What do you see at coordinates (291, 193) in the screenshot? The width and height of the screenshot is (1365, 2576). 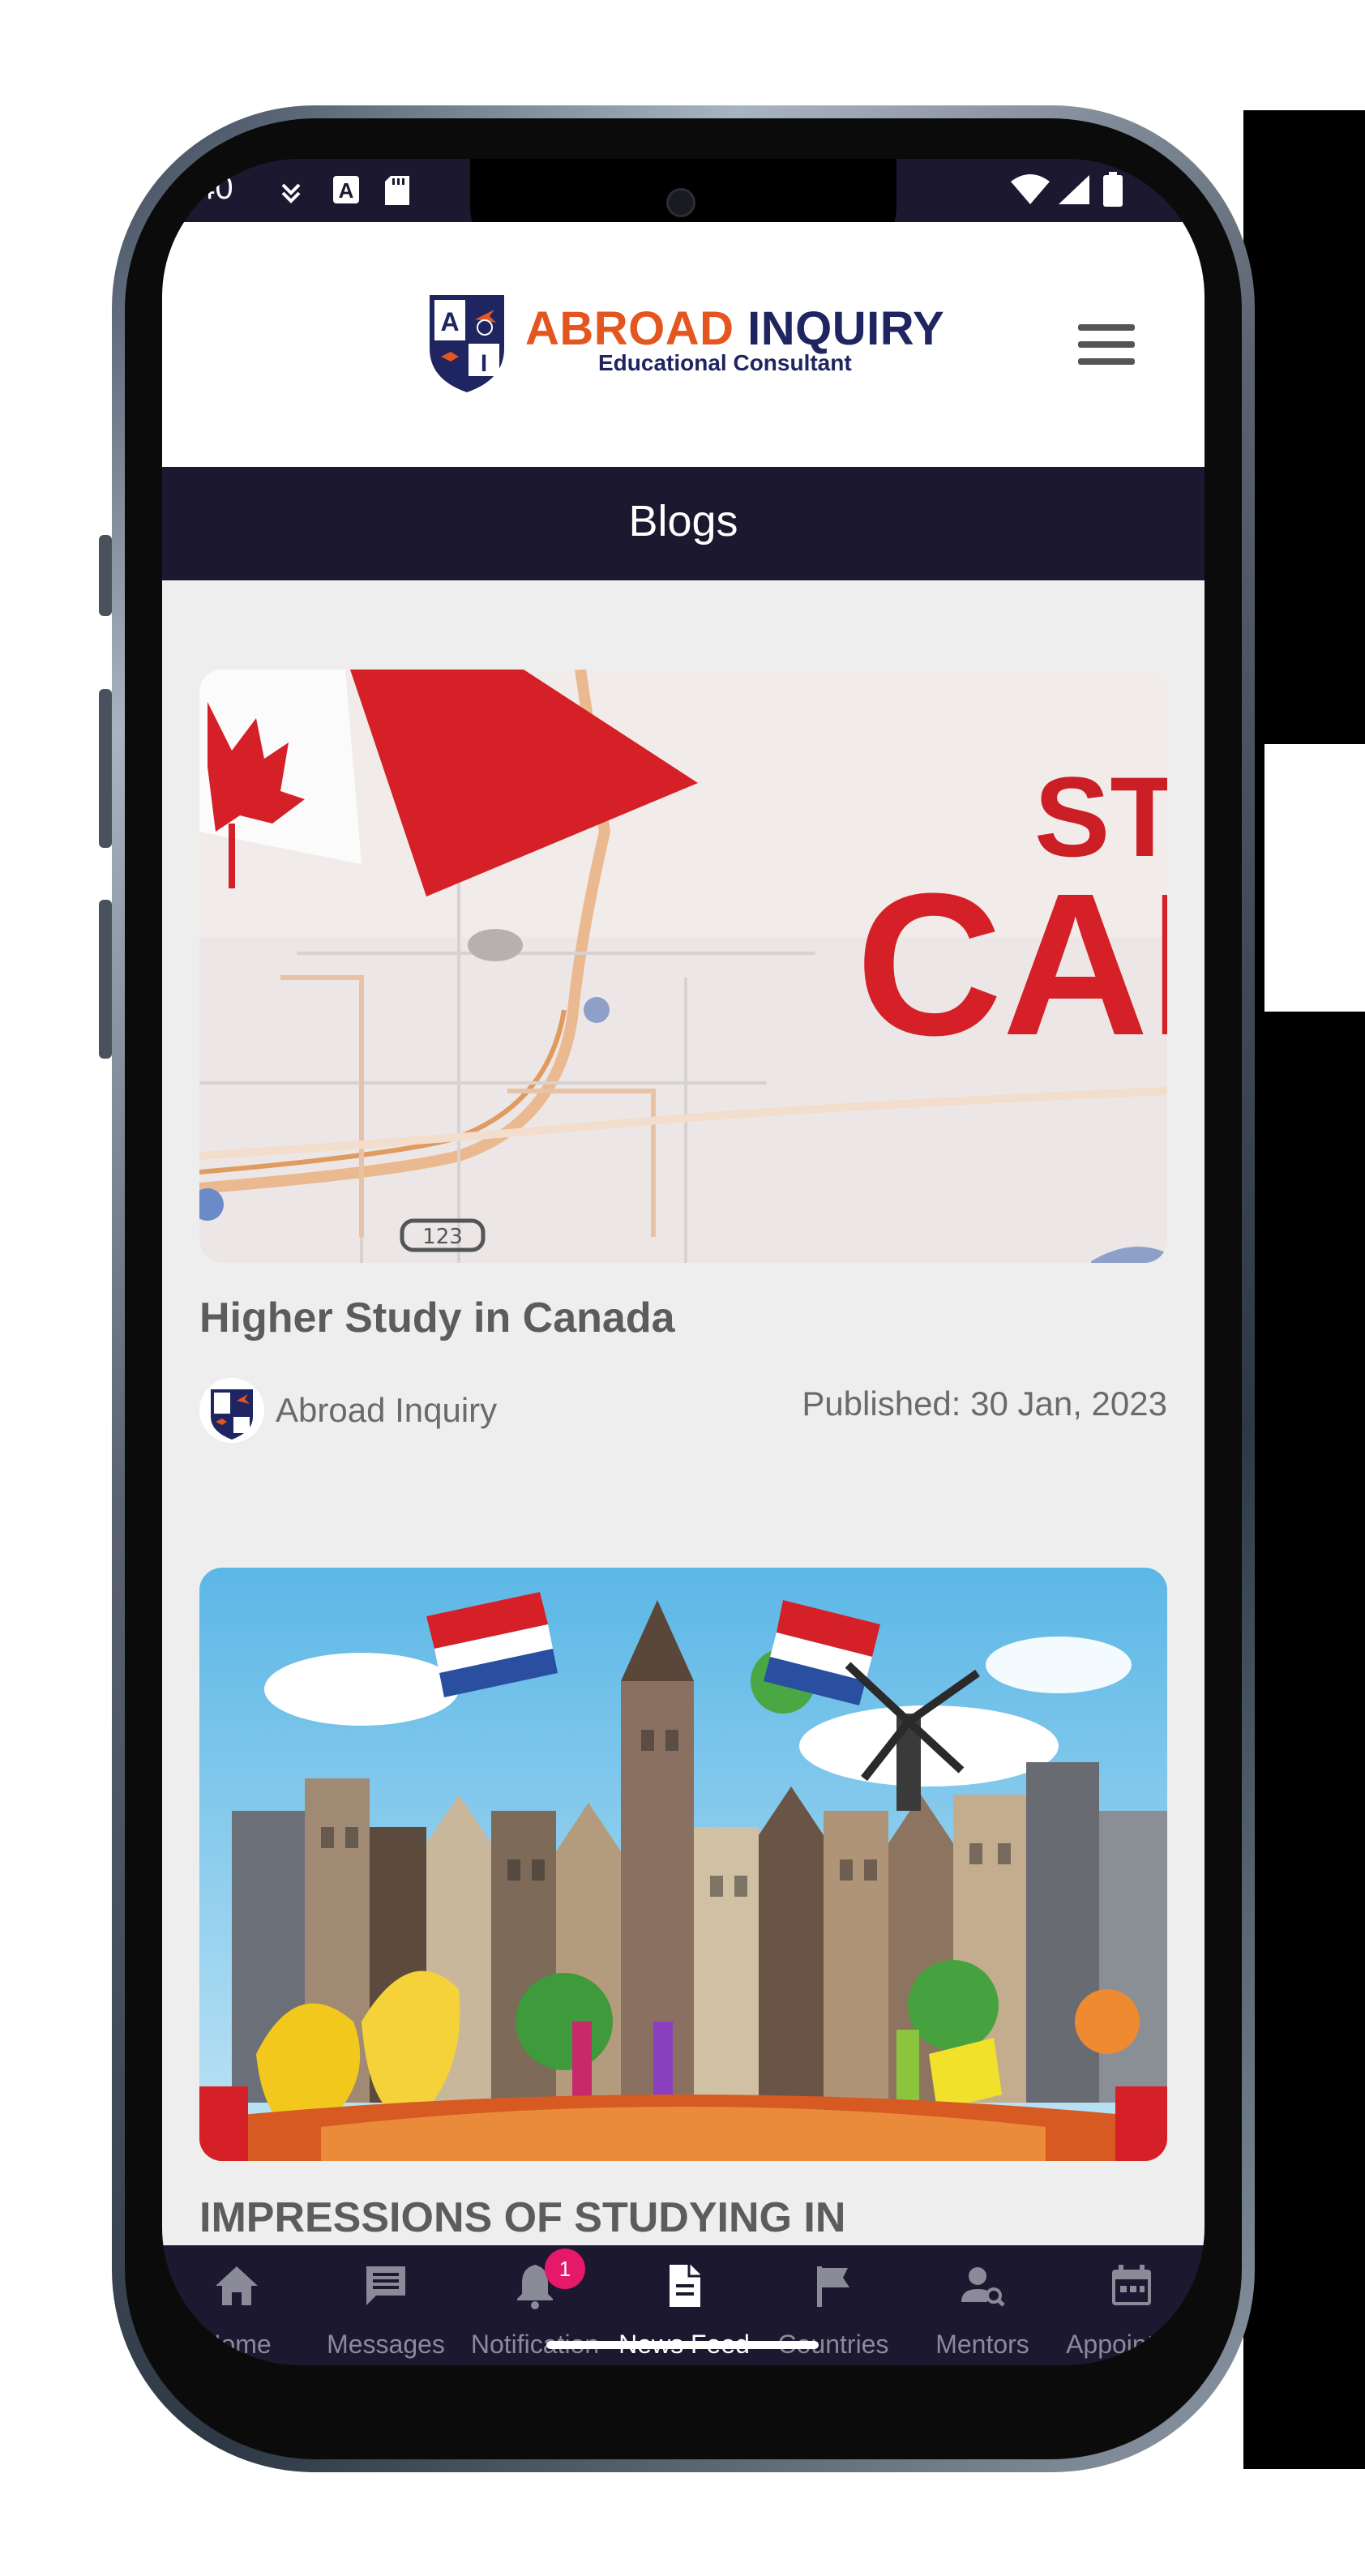 I see `sync-icon` at bounding box center [291, 193].